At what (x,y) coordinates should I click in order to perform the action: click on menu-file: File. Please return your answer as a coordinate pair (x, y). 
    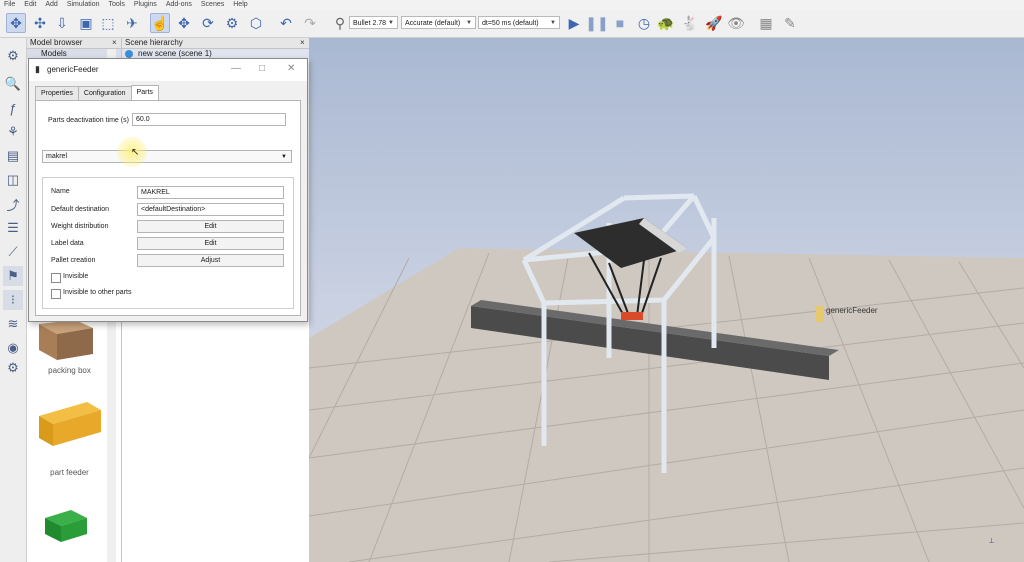
    Looking at the image, I should click on (9, 5).